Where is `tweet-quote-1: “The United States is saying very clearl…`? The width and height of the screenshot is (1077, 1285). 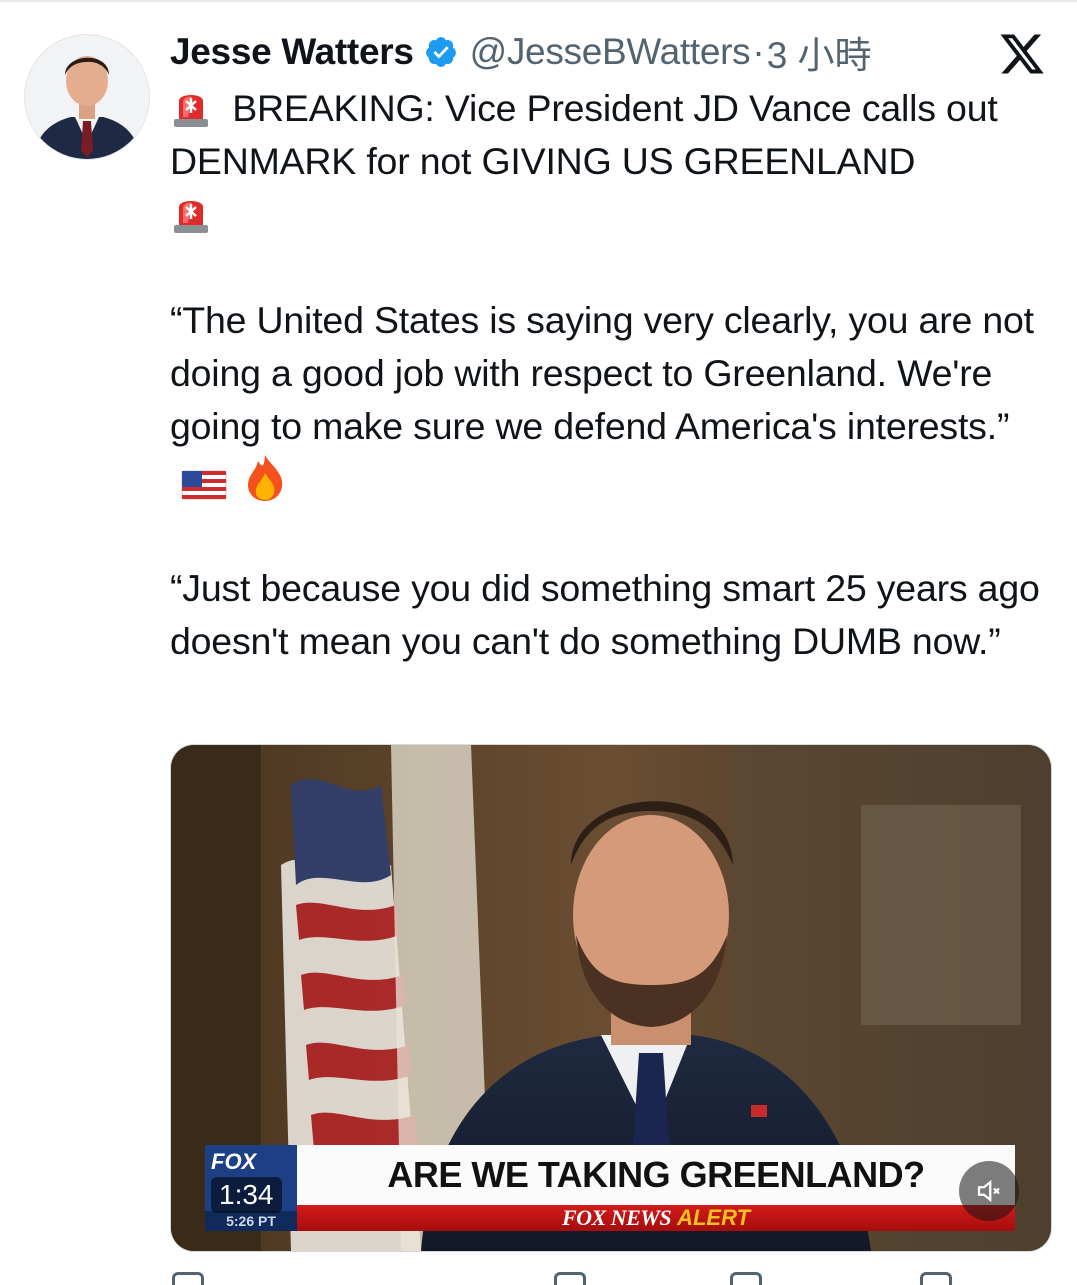 tweet-quote-1: “The United States is saying very clearl… is located at coordinates (615, 401).